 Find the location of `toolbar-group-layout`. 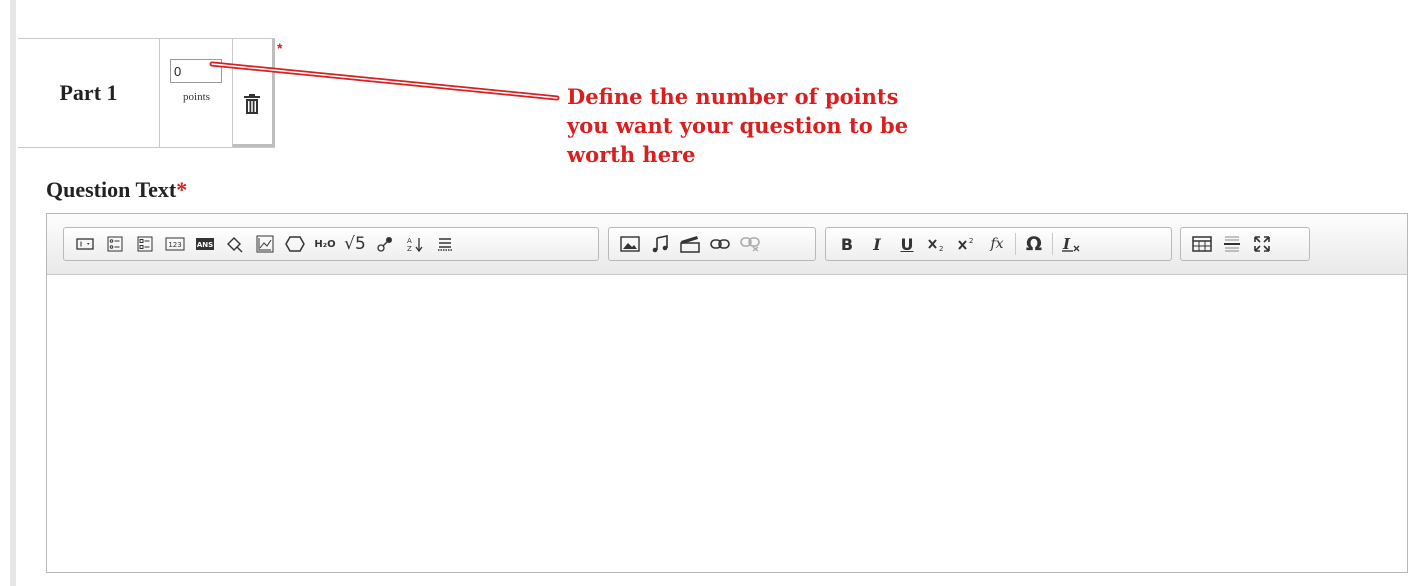

toolbar-group-layout is located at coordinates (1245, 244).